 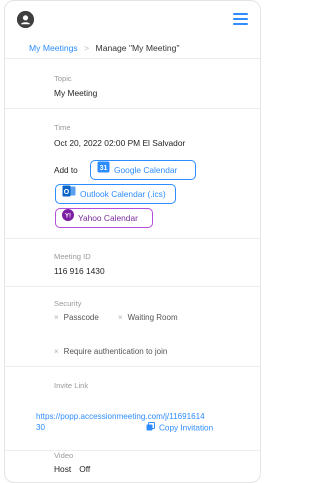 What do you see at coordinates (72, 256) in the screenshot?
I see `meeting-id-label: Meeting ID` at bounding box center [72, 256].